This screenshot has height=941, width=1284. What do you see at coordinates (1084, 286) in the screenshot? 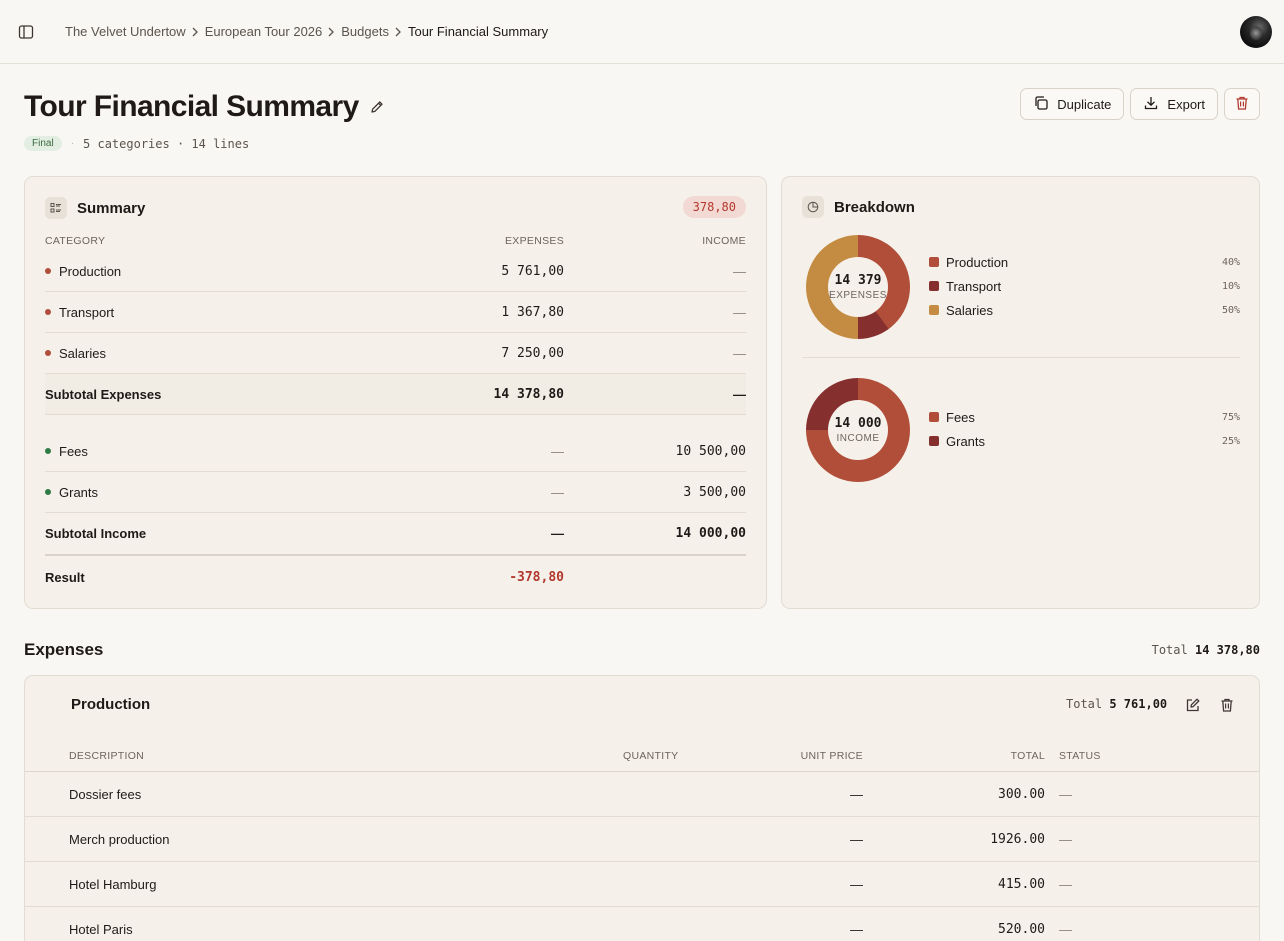
I see `legend-item: Transport 10%` at bounding box center [1084, 286].